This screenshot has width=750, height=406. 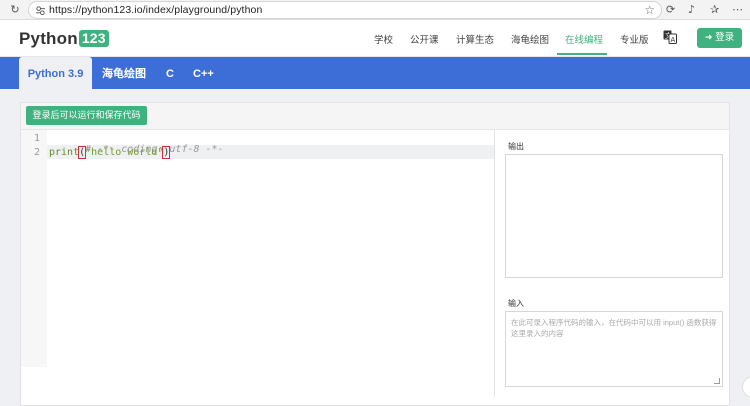 What do you see at coordinates (166, 152) in the screenshot?
I see `code-bracket-close: )` at bounding box center [166, 152].